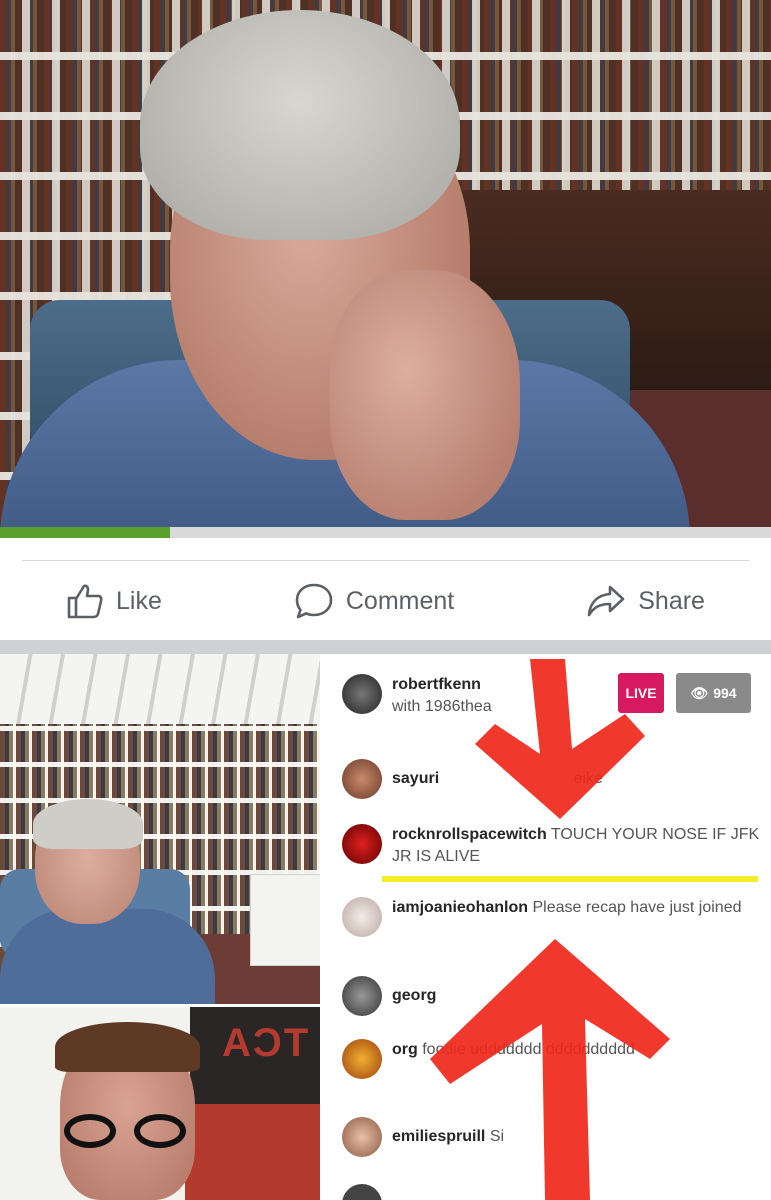  Describe the element at coordinates (107, 956) in the screenshot. I see `host-shirt` at that location.